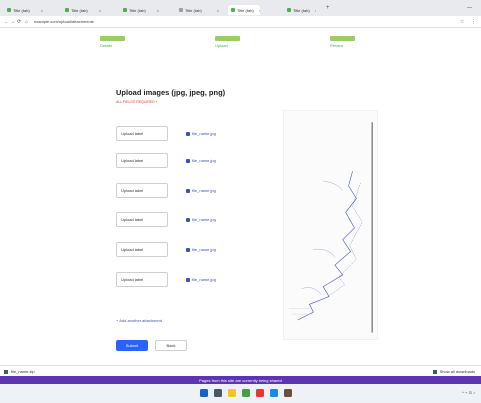 Image resolution: width=481 pixels, height=403 pixels. I want to click on taskbar: ^ ⌁ ⊡ ♪, so click(240, 393).